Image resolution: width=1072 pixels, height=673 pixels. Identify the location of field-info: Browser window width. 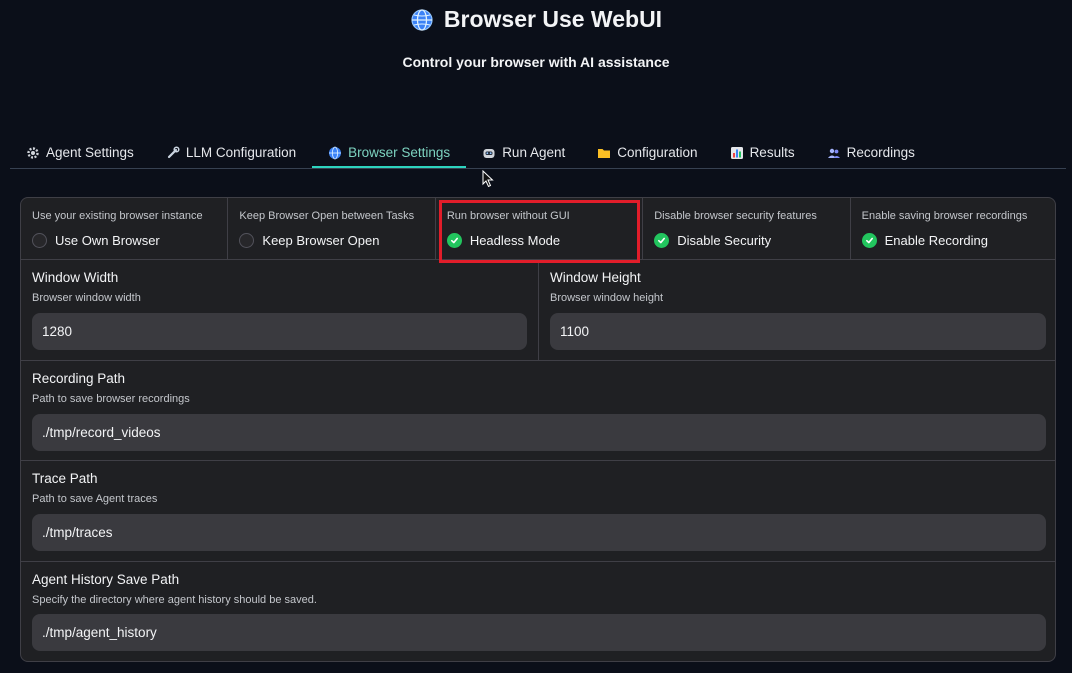
(86, 298).